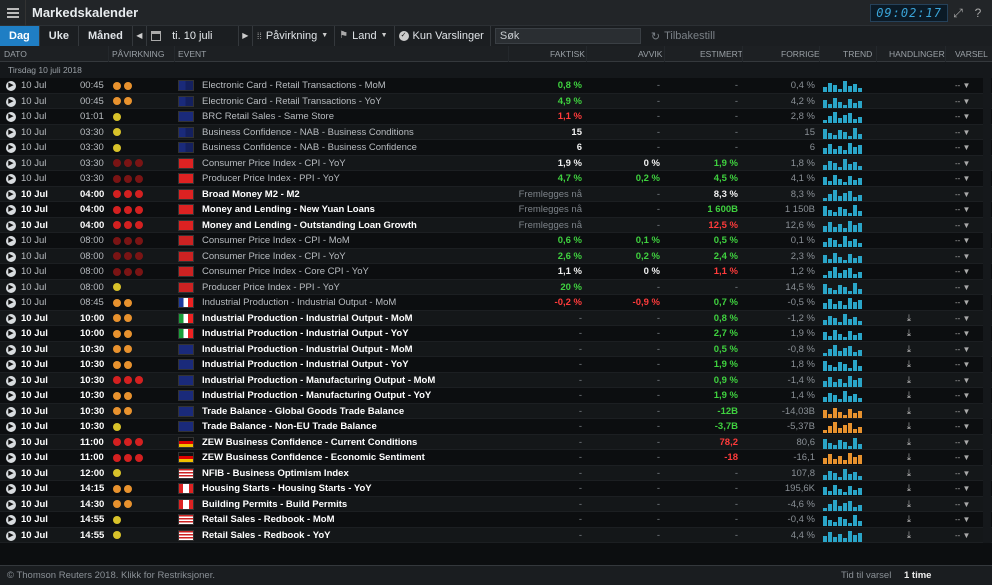  What do you see at coordinates (352, 473) in the screenshot?
I see `event-name: NFIB - Business Optimism Index` at bounding box center [352, 473].